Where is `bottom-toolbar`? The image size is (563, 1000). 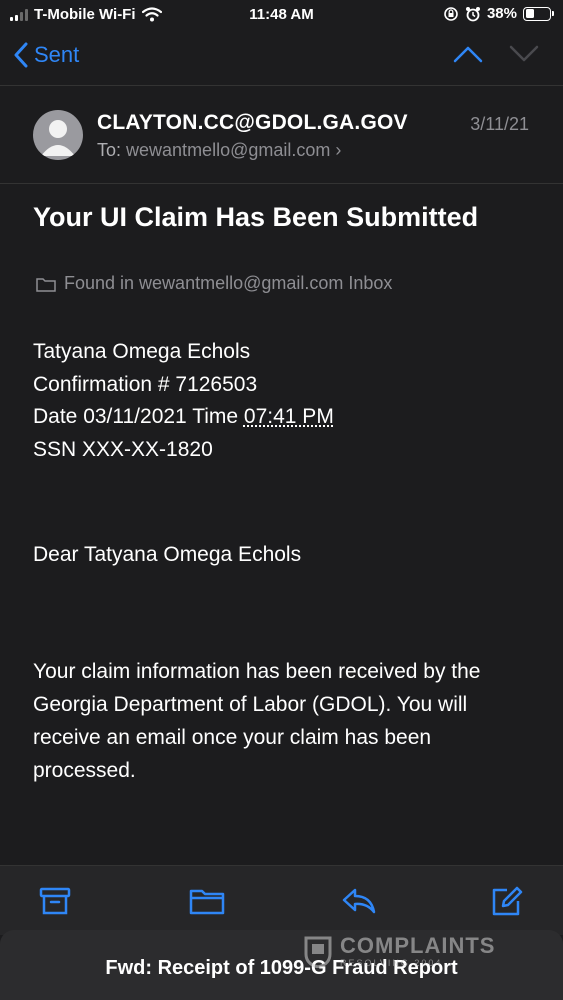
bottom-toolbar is located at coordinates (281, 900).